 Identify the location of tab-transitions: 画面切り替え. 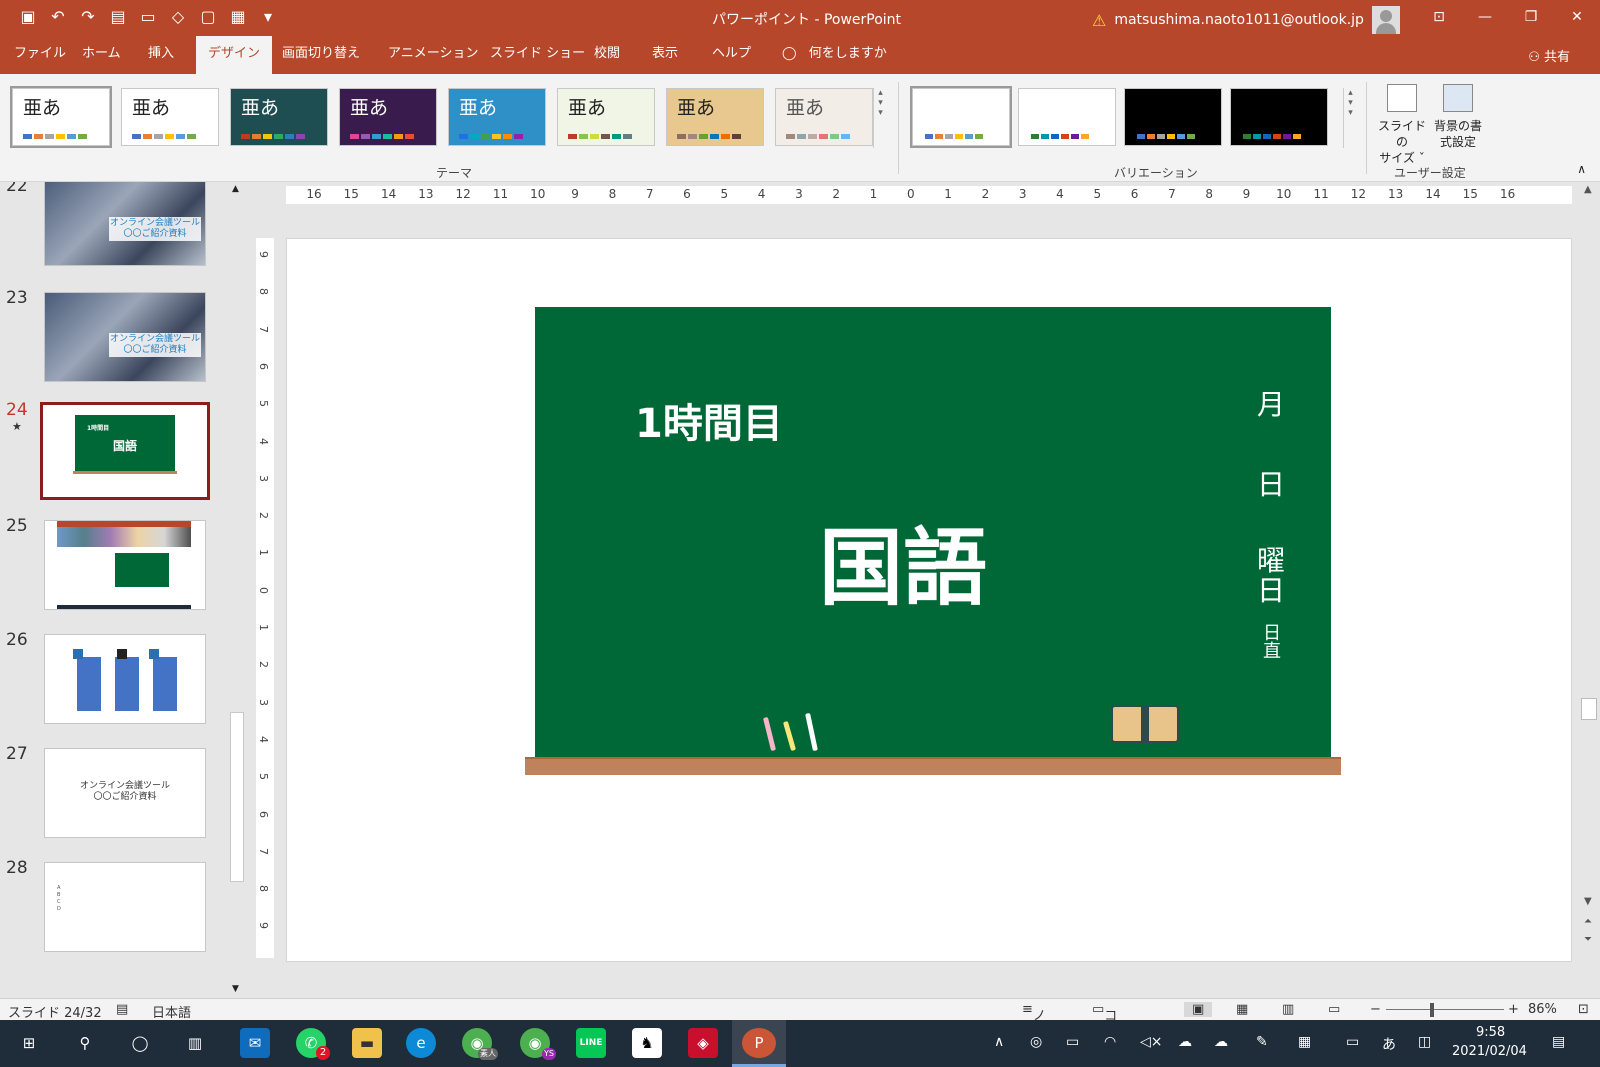
(321, 55).